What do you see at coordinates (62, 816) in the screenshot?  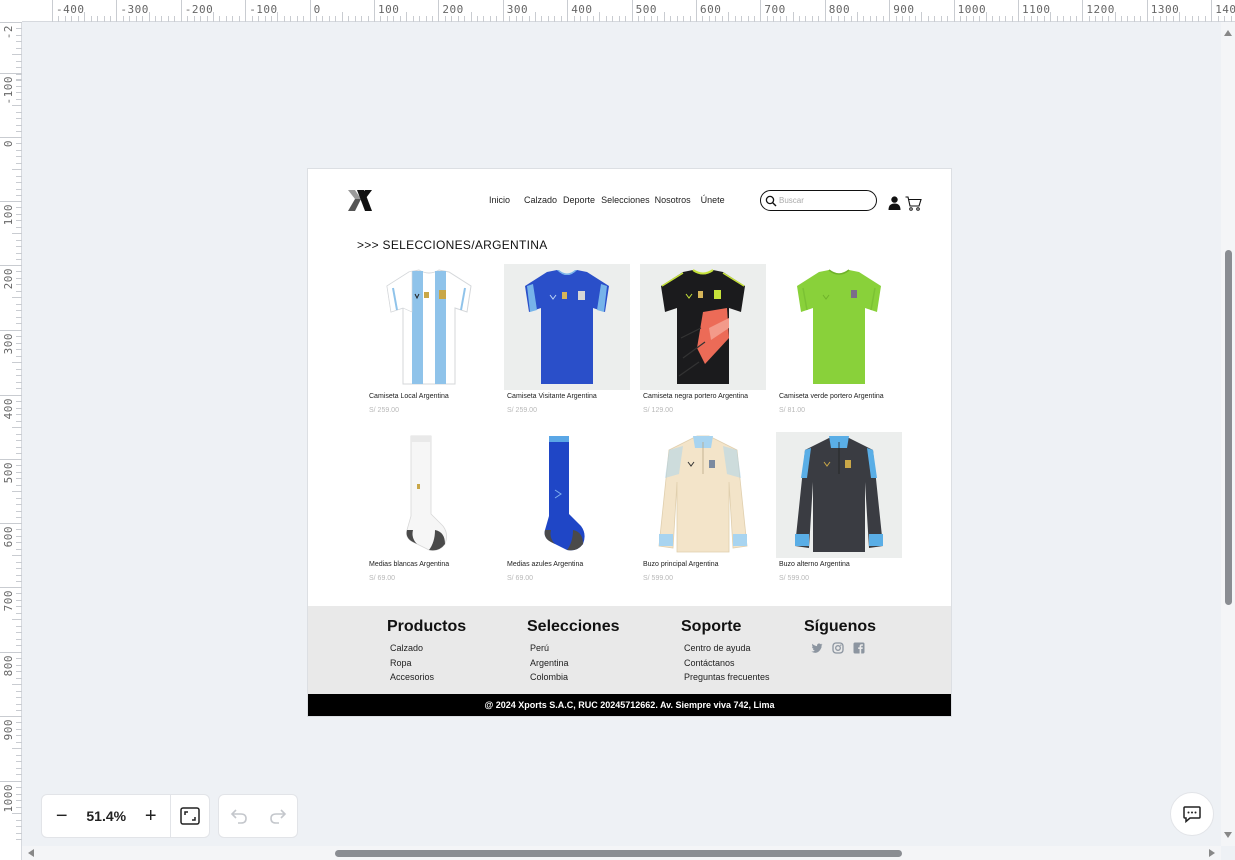 I see `zoom-out-button: −` at bounding box center [62, 816].